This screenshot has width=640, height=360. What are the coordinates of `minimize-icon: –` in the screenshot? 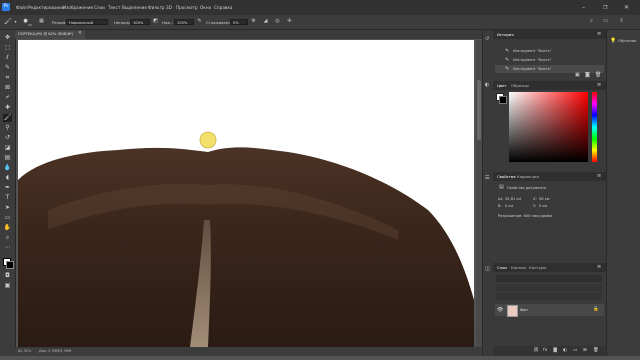 It's located at (583, 7).